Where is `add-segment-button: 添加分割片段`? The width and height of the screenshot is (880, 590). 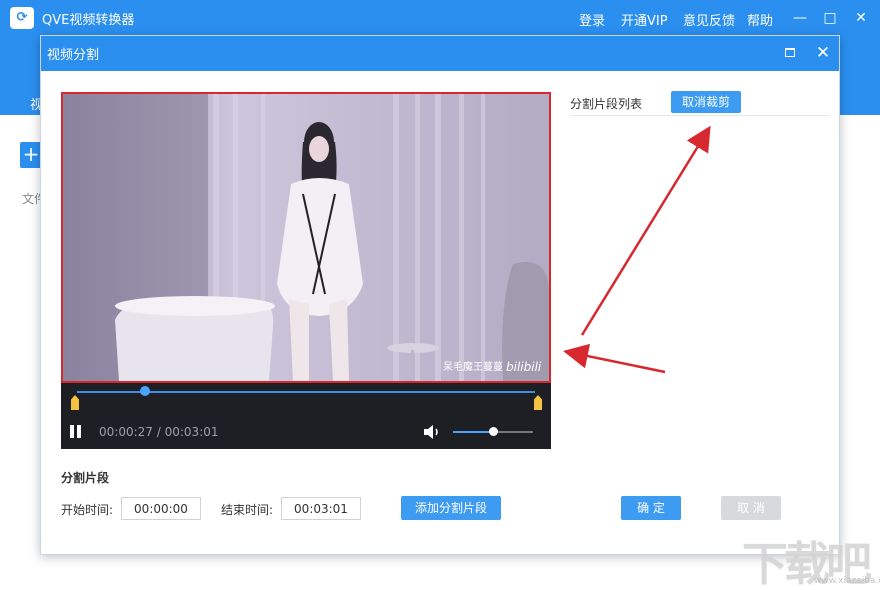
add-segment-button: 添加分割片段 is located at coordinates (451, 508).